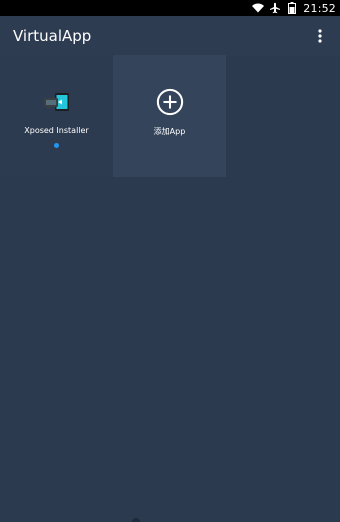 This screenshot has width=340, height=522. What do you see at coordinates (170, 8) in the screenshot?
I see `status-bar: 21:52` at bounding box center [170, 8].